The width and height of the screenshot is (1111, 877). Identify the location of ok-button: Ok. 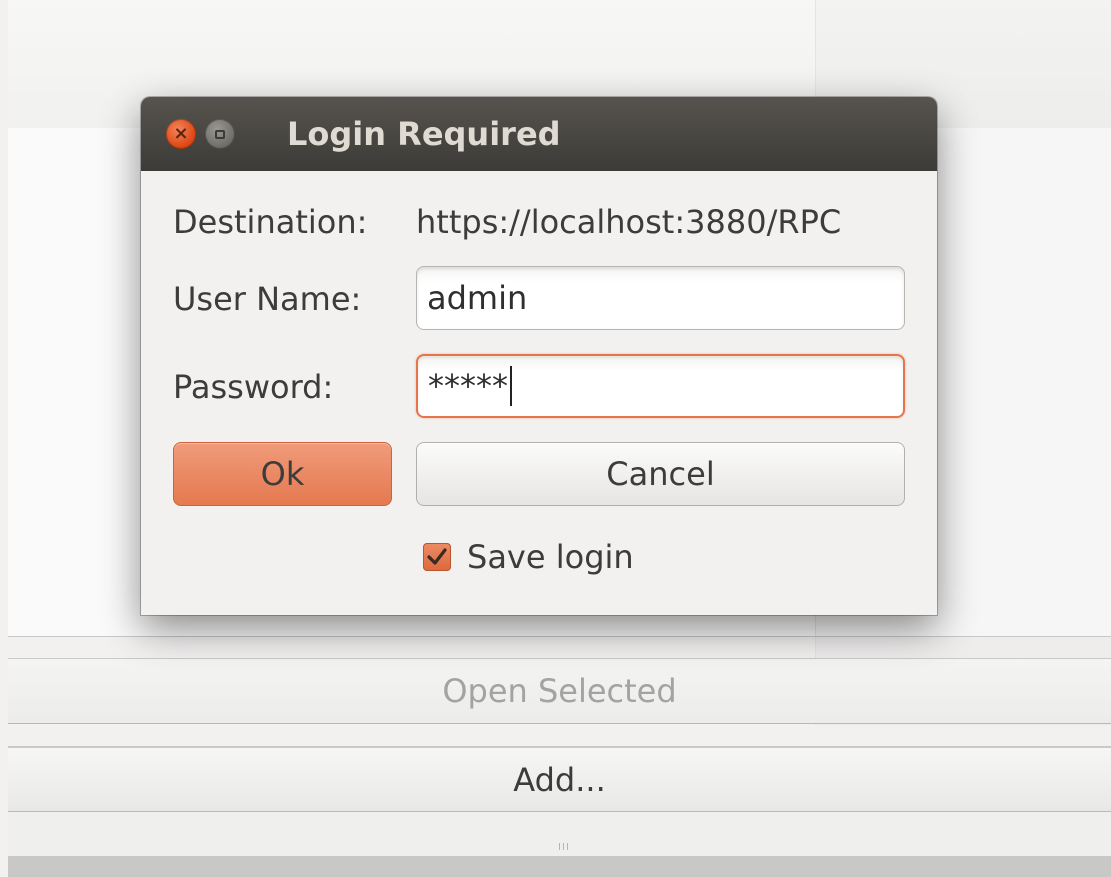
(282, 474).